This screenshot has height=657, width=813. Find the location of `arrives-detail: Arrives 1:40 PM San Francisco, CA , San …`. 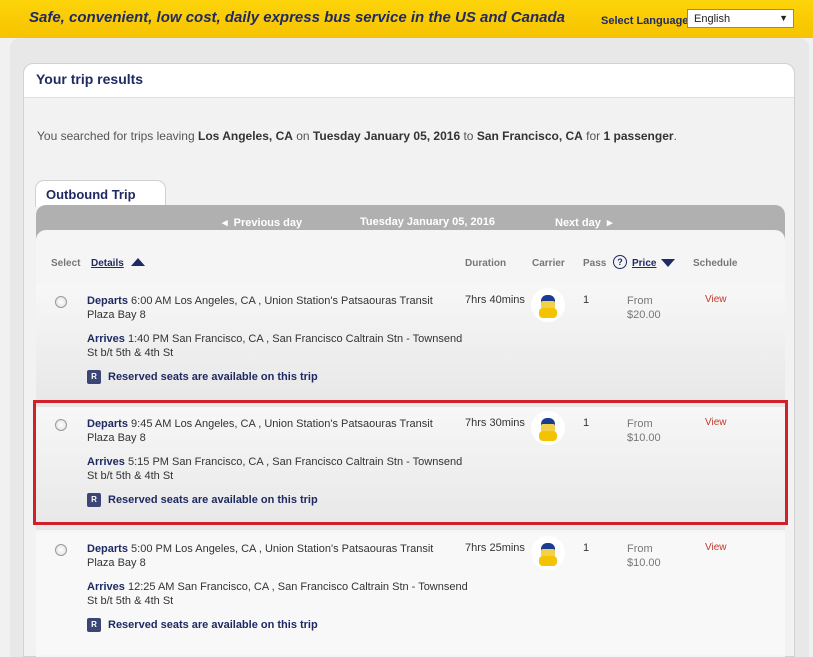

arrives-detail: Arrives 1:40 PM San Francisco, CA , San … is located at coordinates (279, 346).